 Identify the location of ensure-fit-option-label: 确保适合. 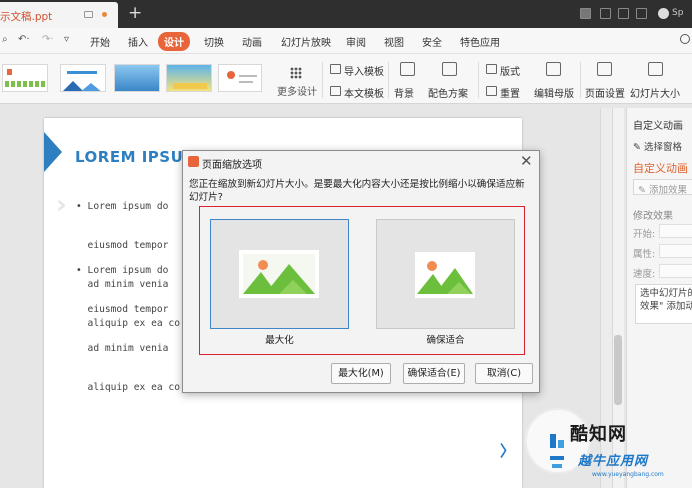
(445, 340).